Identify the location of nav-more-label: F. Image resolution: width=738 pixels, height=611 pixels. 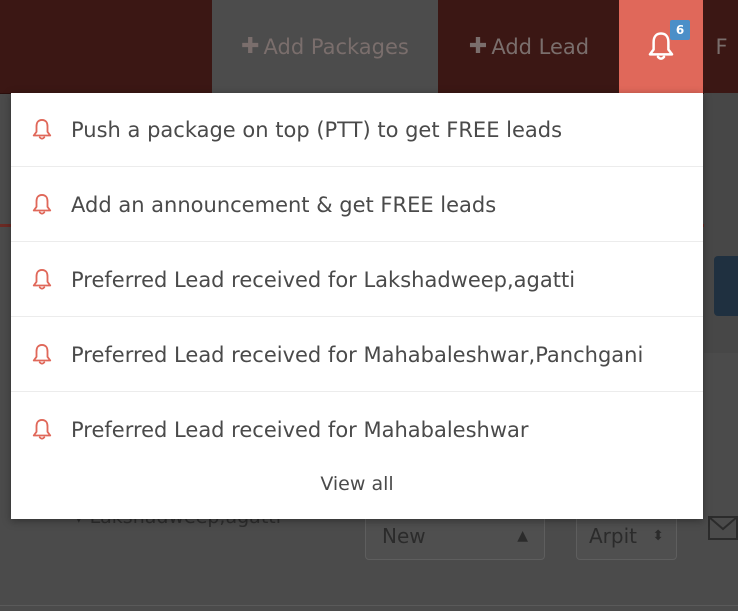
(721, 46).